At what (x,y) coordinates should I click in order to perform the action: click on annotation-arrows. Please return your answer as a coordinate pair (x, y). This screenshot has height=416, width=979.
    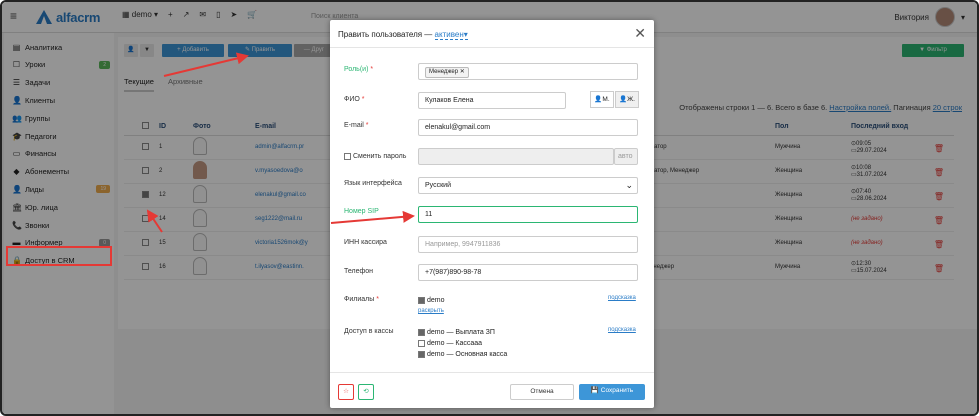
    Looking at the image, I should click on (280, 142).